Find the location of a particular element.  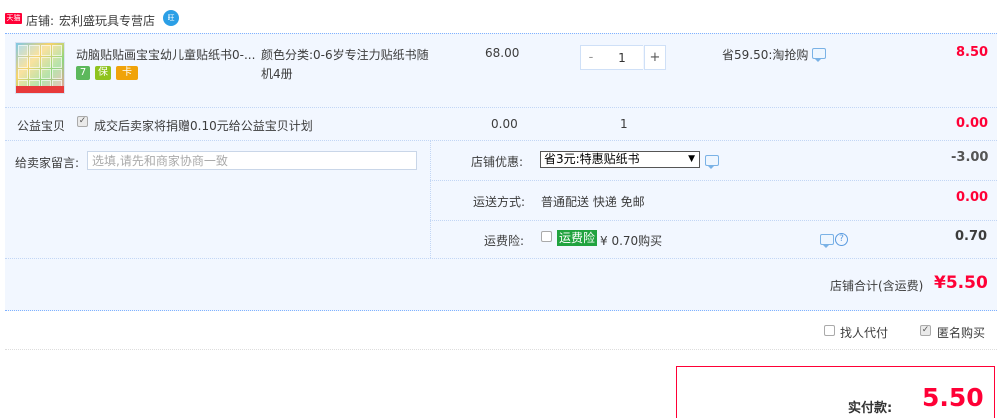

wangwang-chat-icon: 旺 is located at coordinates (171, 18).